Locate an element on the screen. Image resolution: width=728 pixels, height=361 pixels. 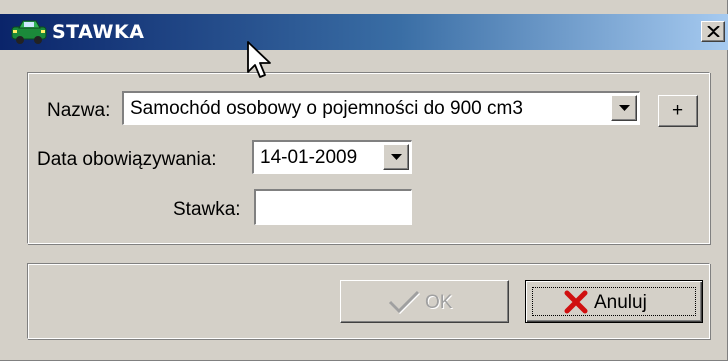
car-icon is located at coordinates (29, 32).